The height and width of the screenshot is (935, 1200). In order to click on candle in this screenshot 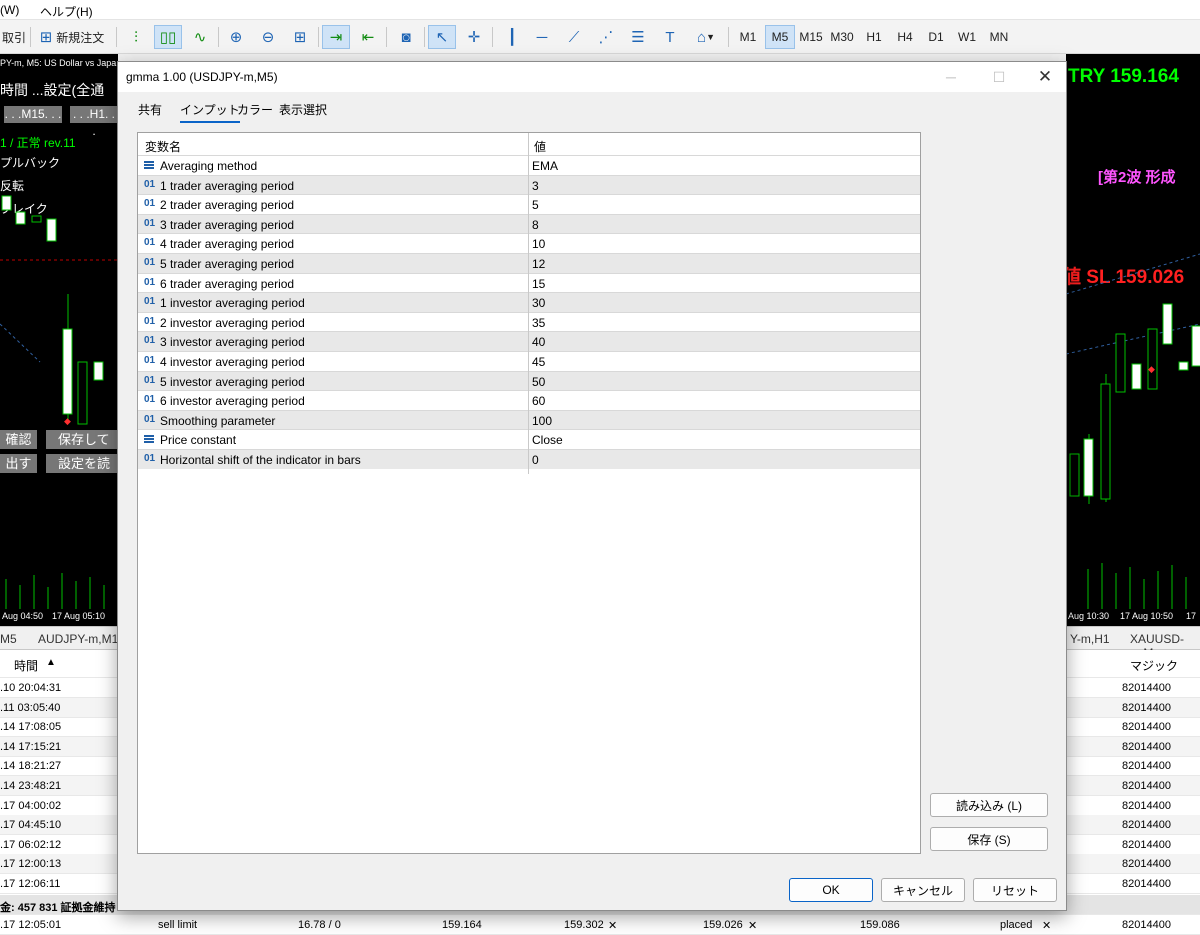, I will do `click(1183, 366)`.